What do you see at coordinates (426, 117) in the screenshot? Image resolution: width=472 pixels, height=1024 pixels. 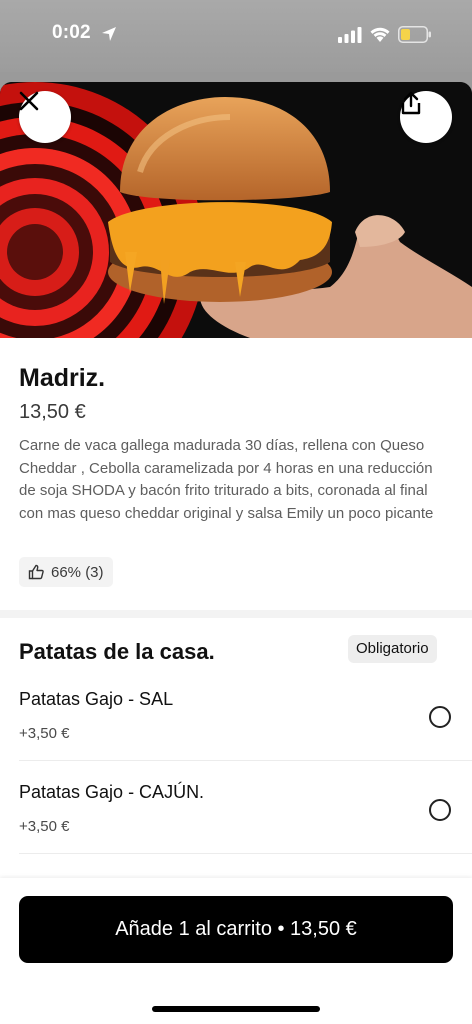 I see `share-button` at bounding box center [426, 117].